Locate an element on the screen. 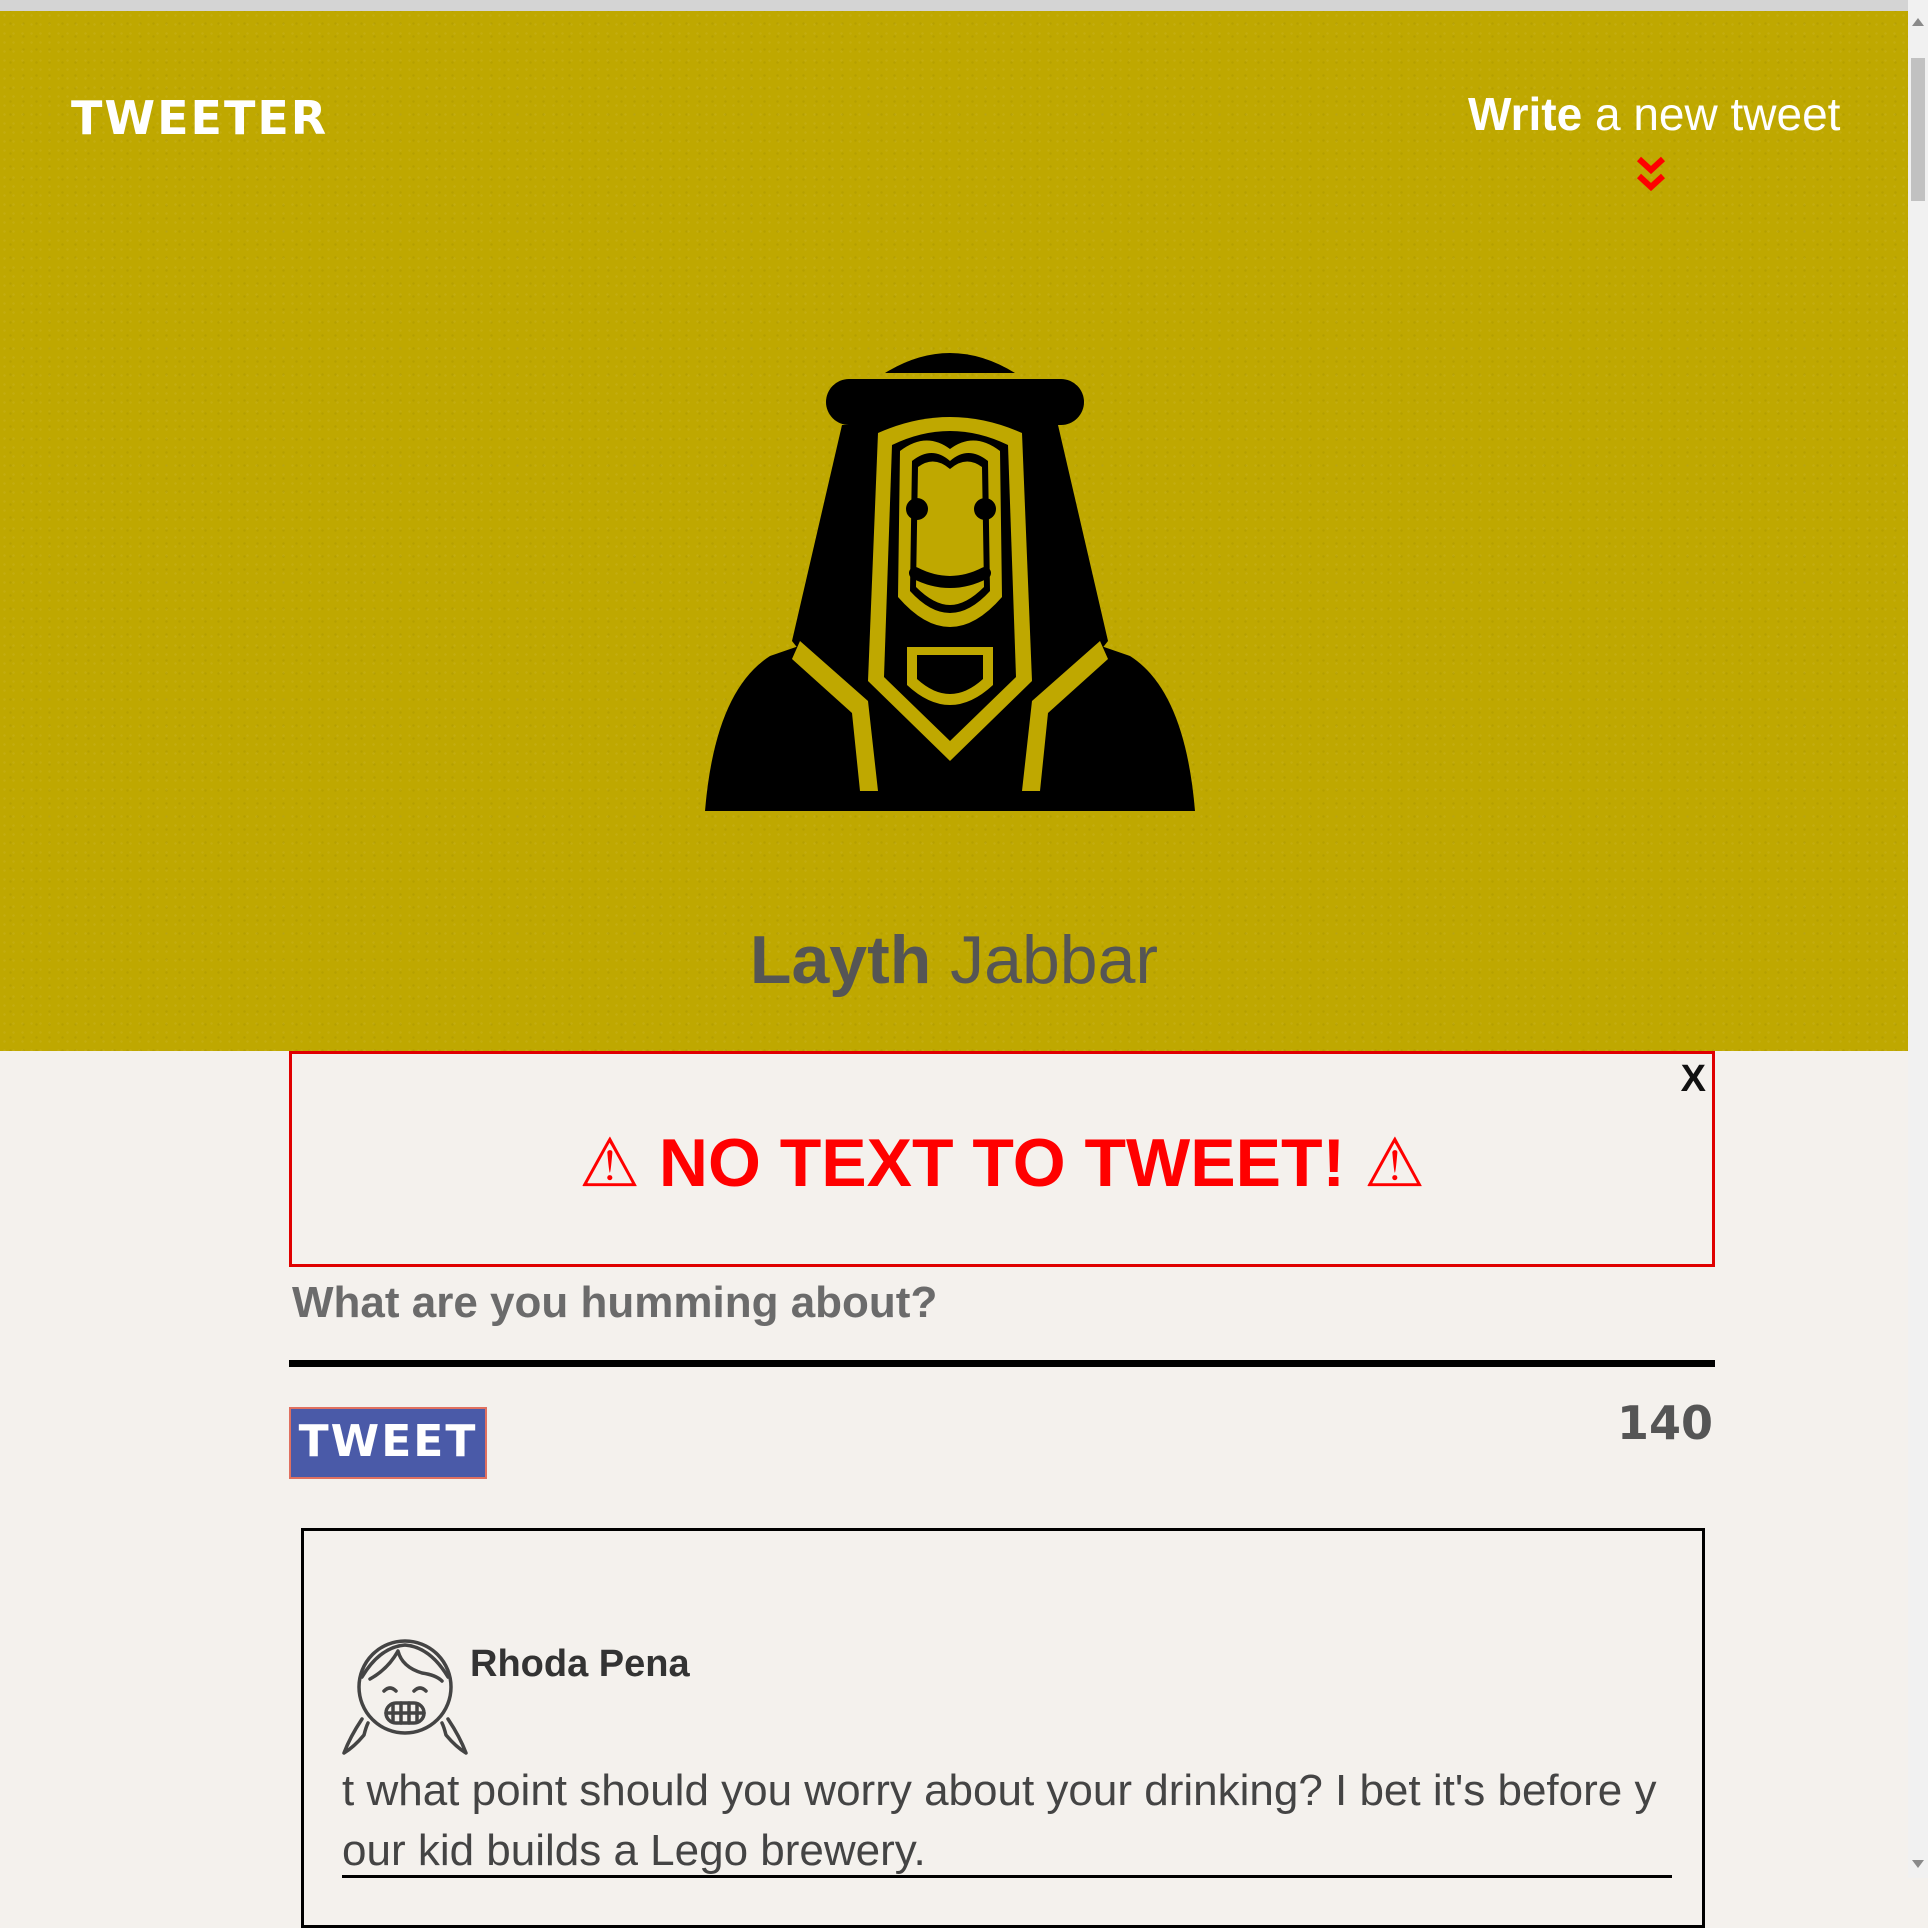 The image size is (1928, 1928). error-alert: X ⚠ NO TEXT TO TWEET! ⚠ is located at coordinates (1002, 1159).